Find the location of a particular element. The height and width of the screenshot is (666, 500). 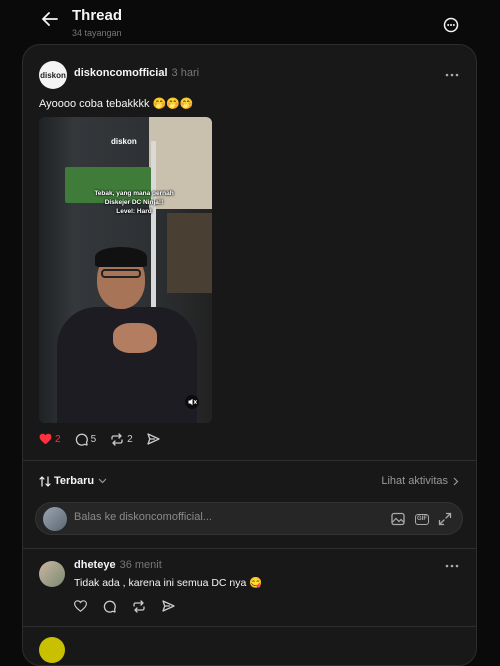

comment-count: 5 is located at coordinates (93, 439).